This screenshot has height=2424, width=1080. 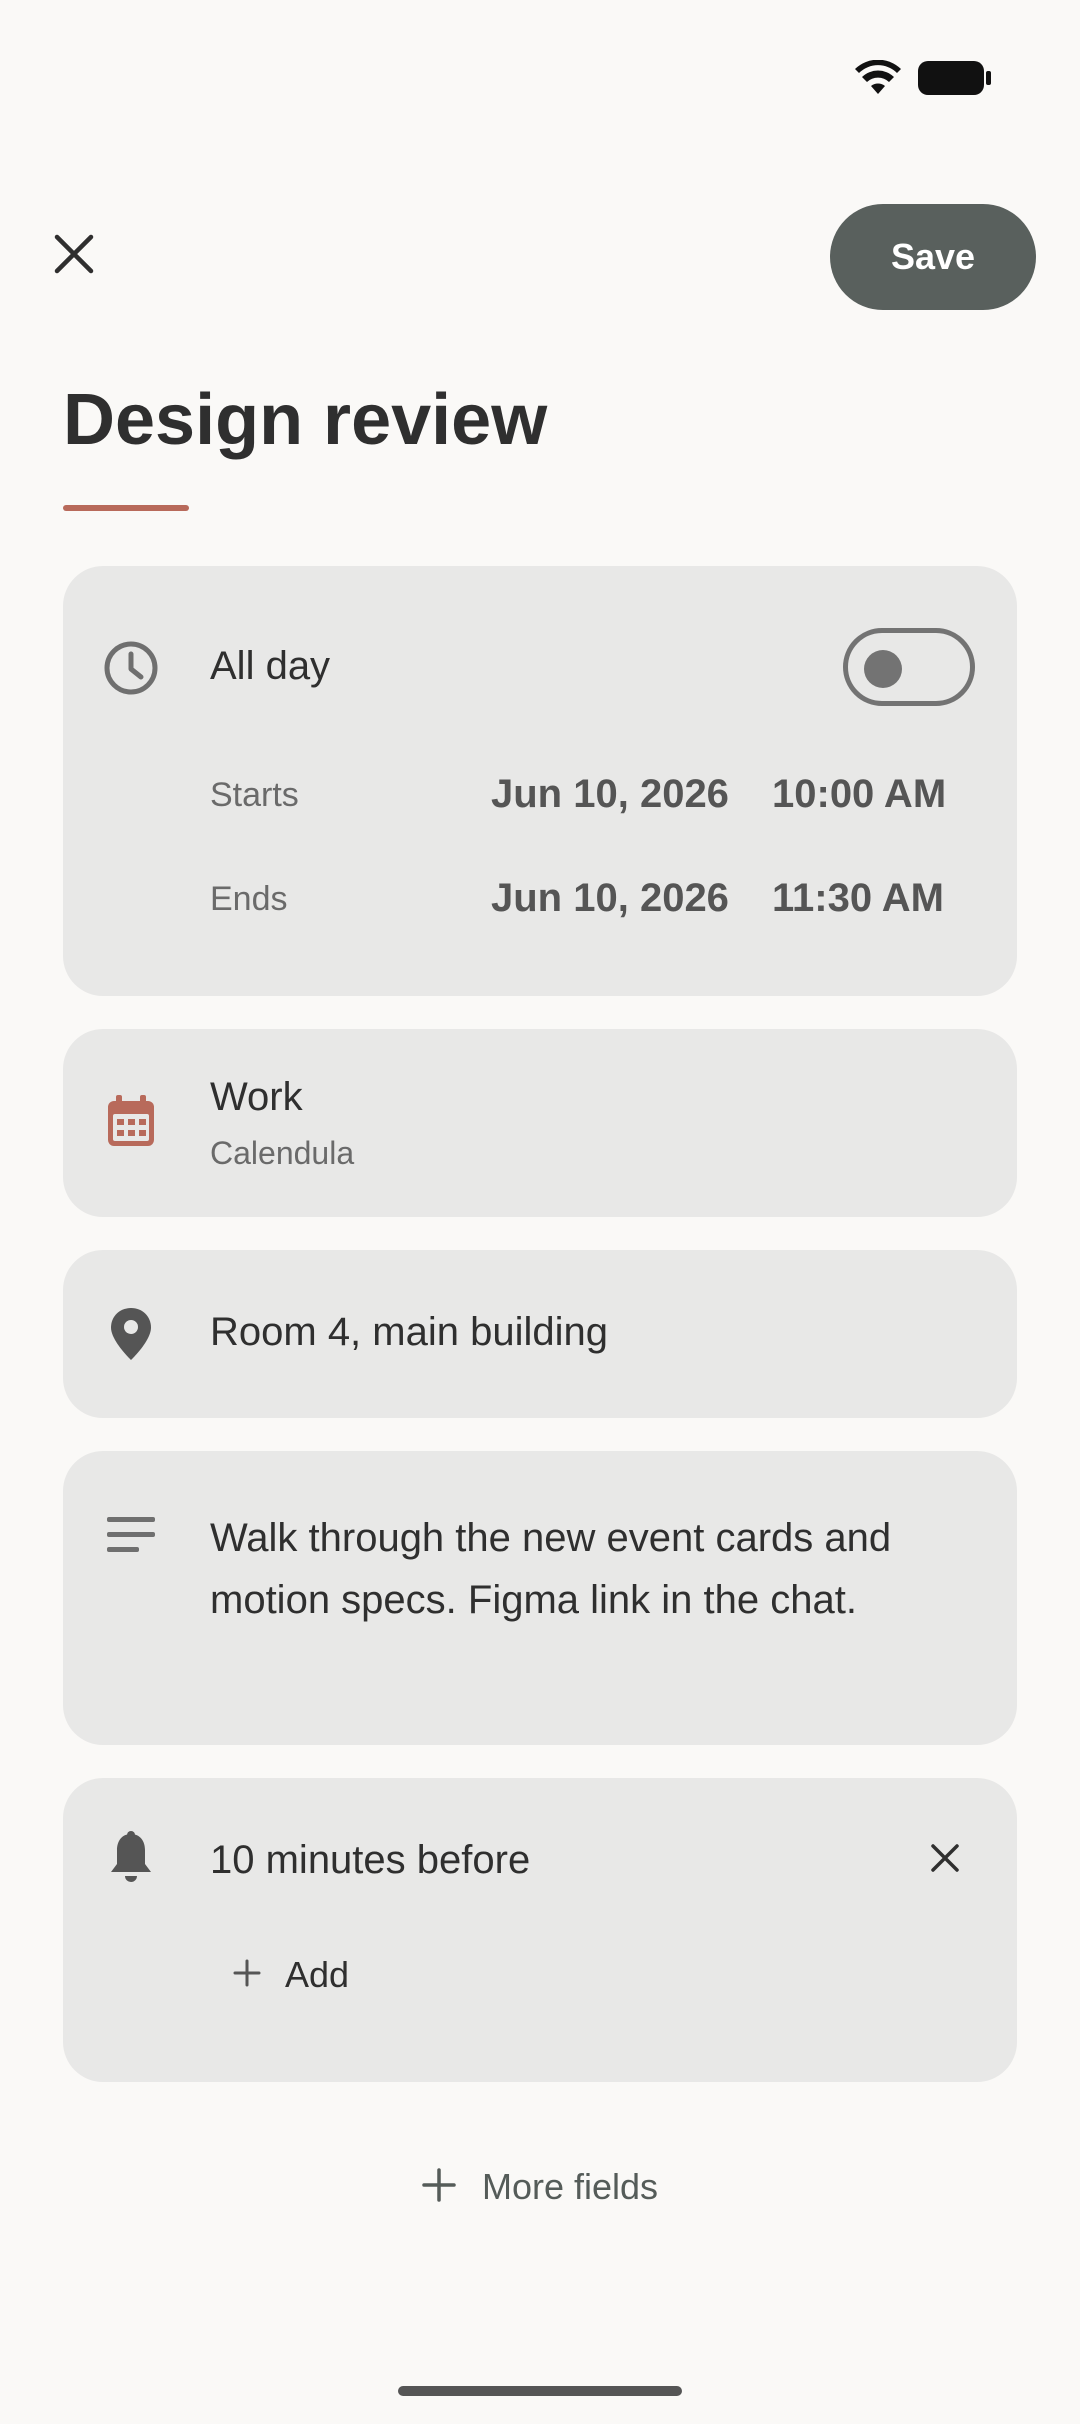 I want to click on location-text: Room 4, main building, so click(x=409, y=1332).